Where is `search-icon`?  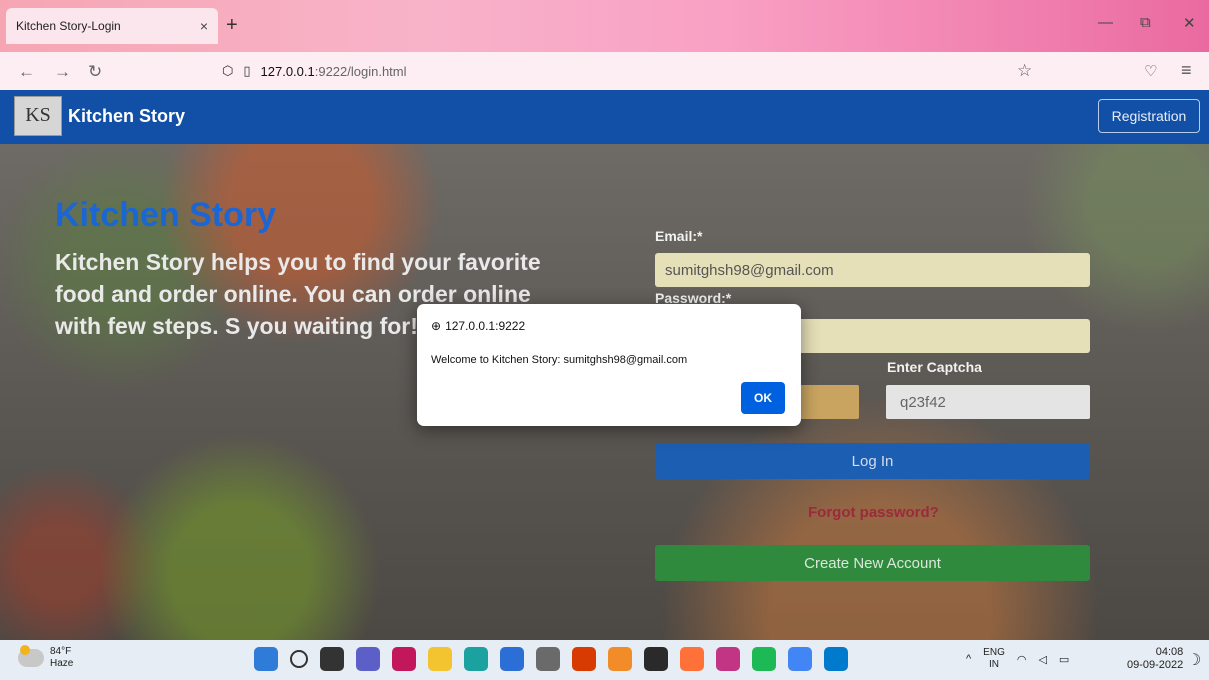 search-icon is located at coordinates (299, 659).